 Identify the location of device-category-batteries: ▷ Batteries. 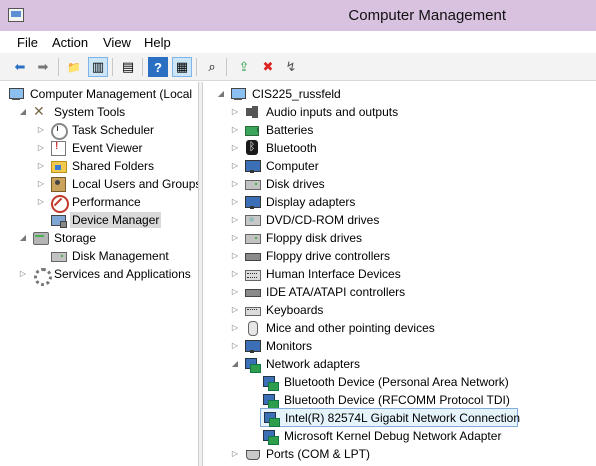
(272, 130).